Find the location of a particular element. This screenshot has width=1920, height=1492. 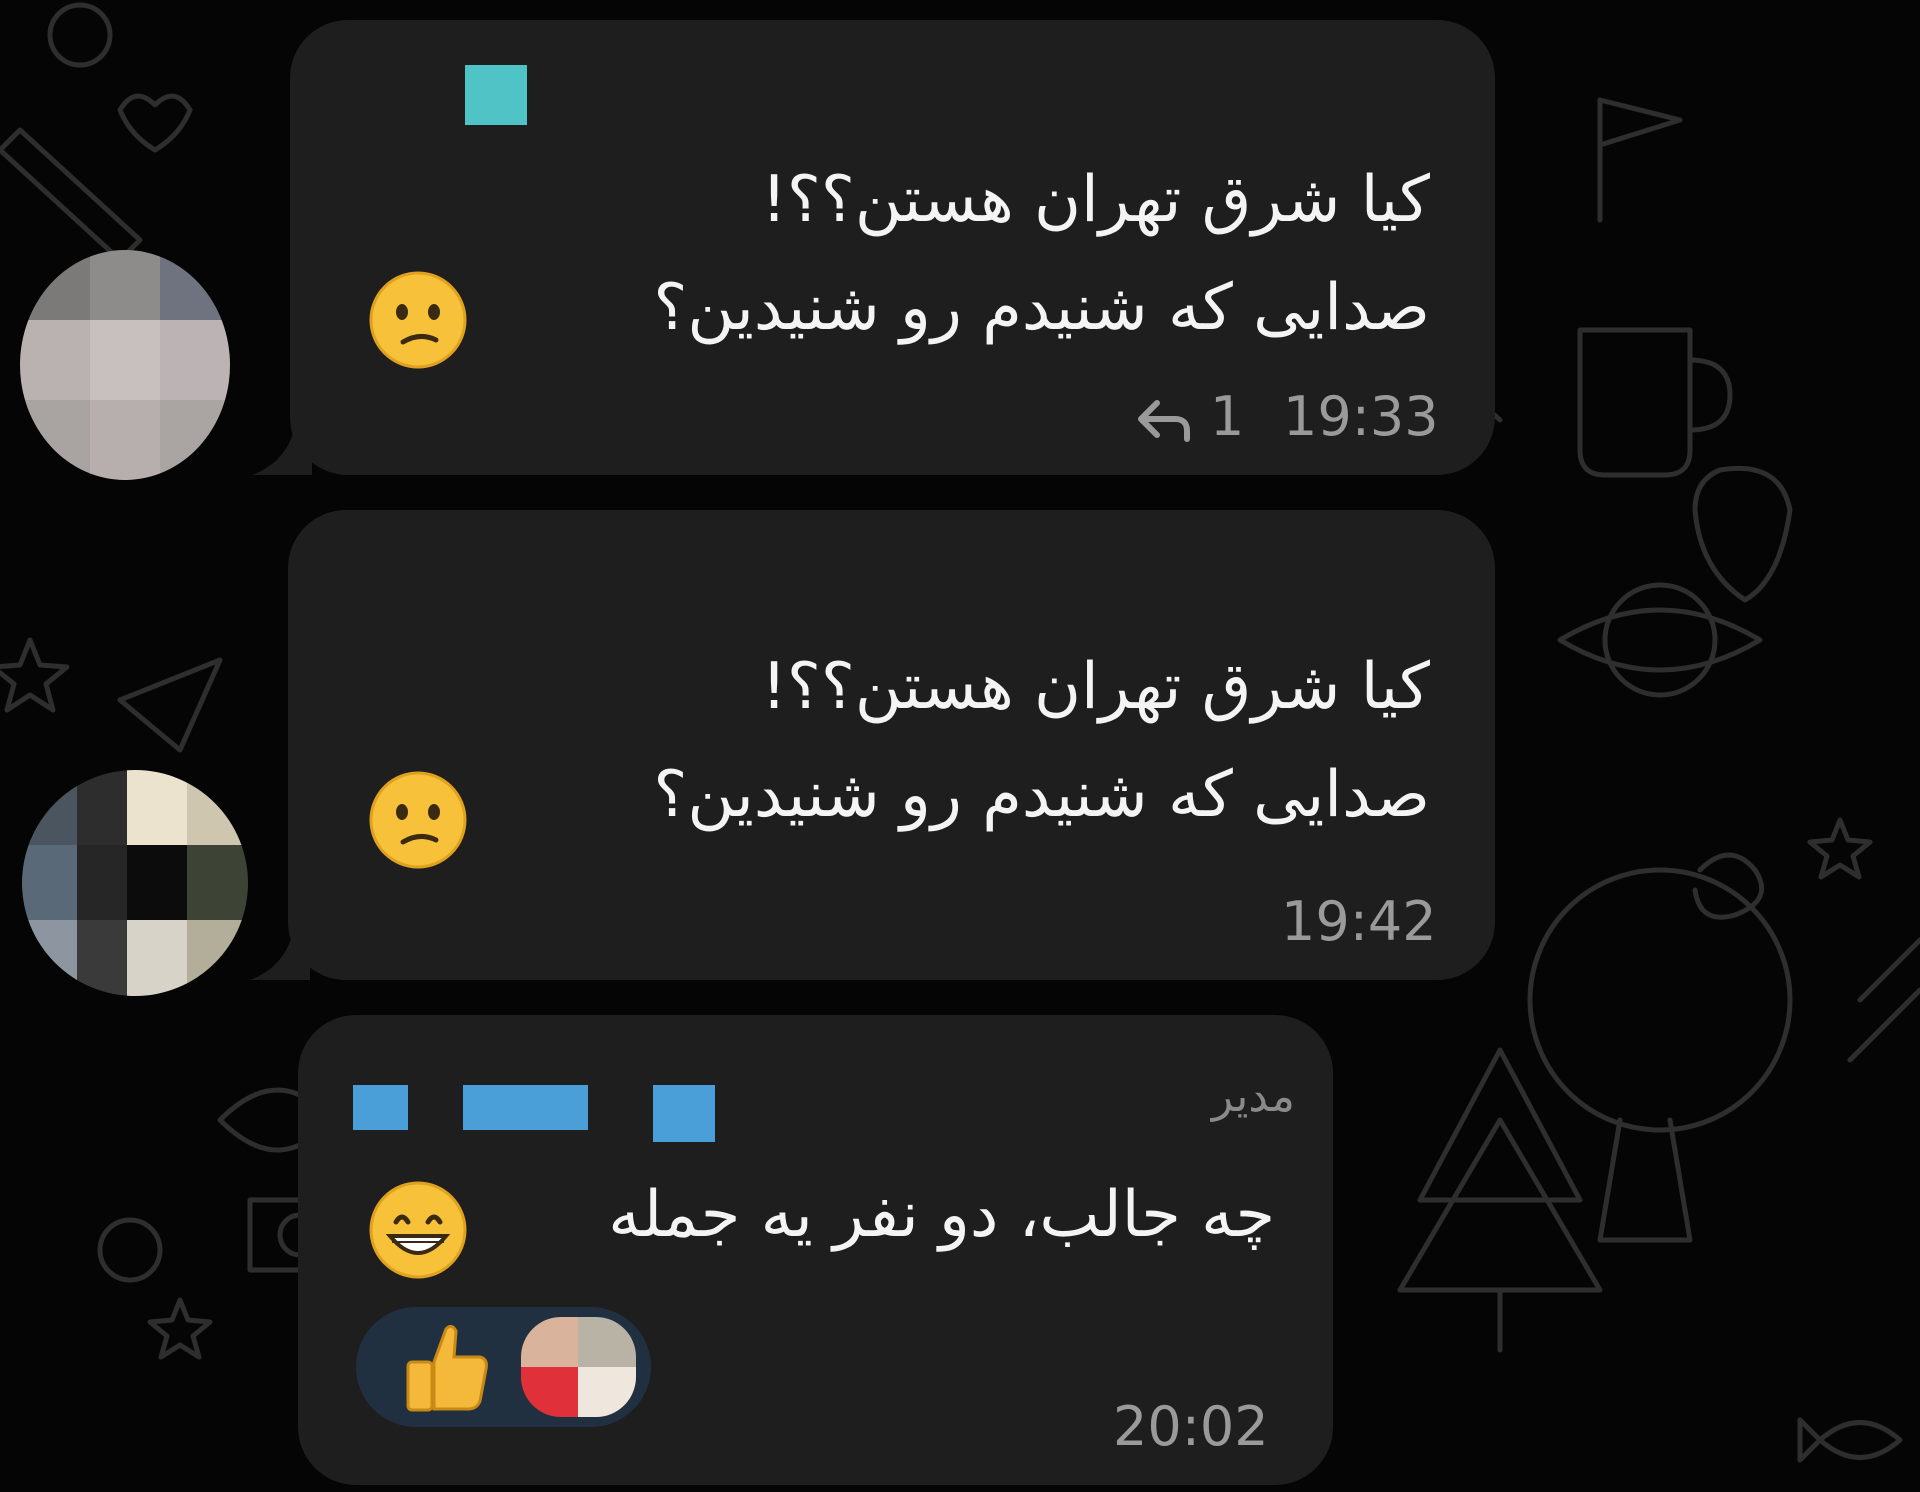

thumbs-up-icon is located at coordinates (447, 1368).